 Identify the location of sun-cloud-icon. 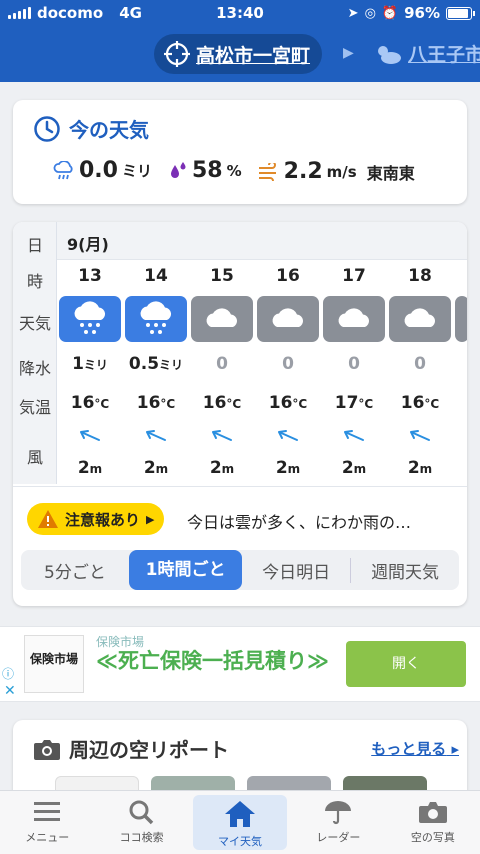
(389, 54).